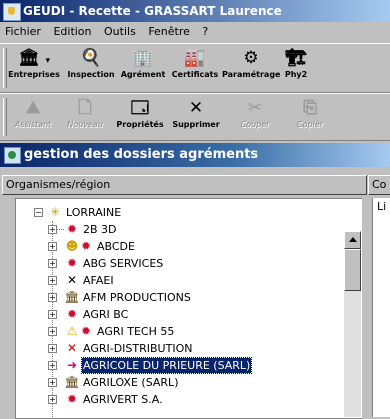  What do you see at coordinates (181, 365) in the screenshot?
I see `tree-item-selected: + ➜ AGRICOLE DU PRIEURE (SARL)` at bounding box center [181, 365].